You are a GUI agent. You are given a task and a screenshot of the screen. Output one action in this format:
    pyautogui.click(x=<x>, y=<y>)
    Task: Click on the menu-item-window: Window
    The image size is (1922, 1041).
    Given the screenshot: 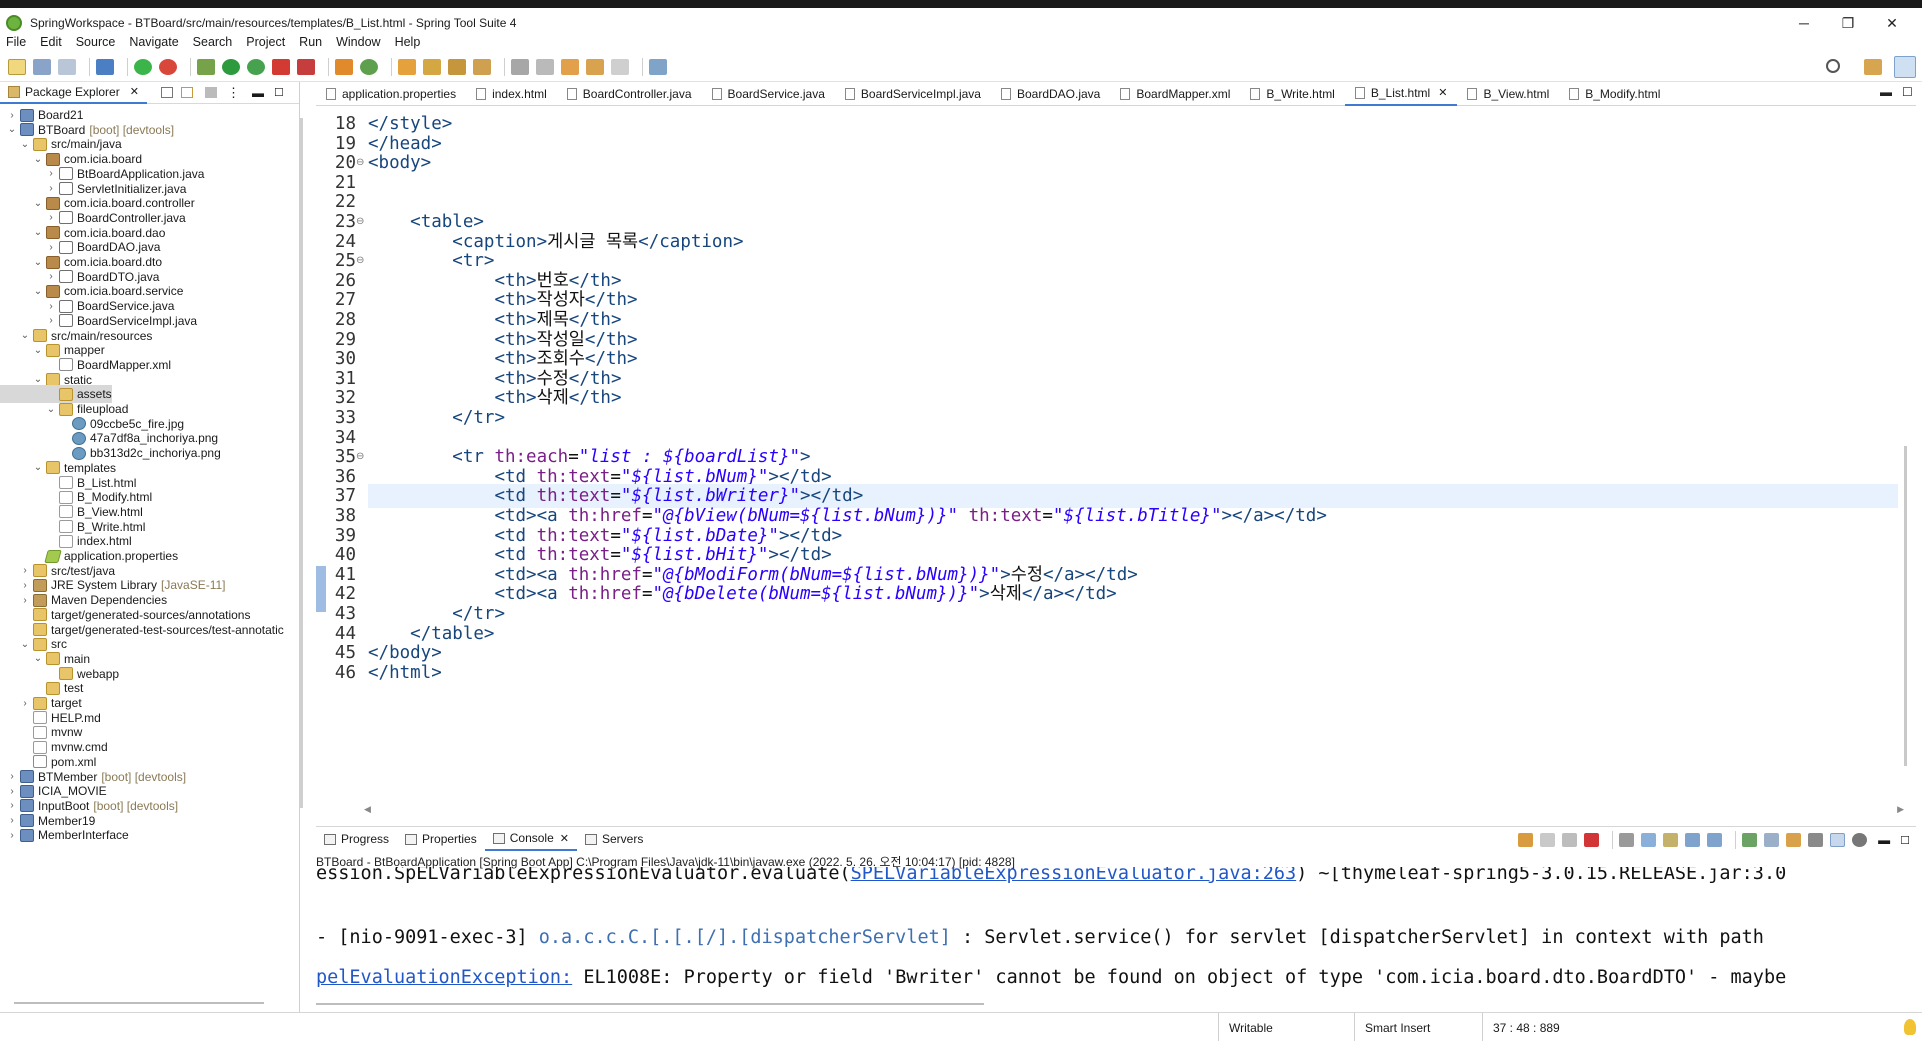 What is the action you would take?
    pyautogui.click(x=358, y=42)
    